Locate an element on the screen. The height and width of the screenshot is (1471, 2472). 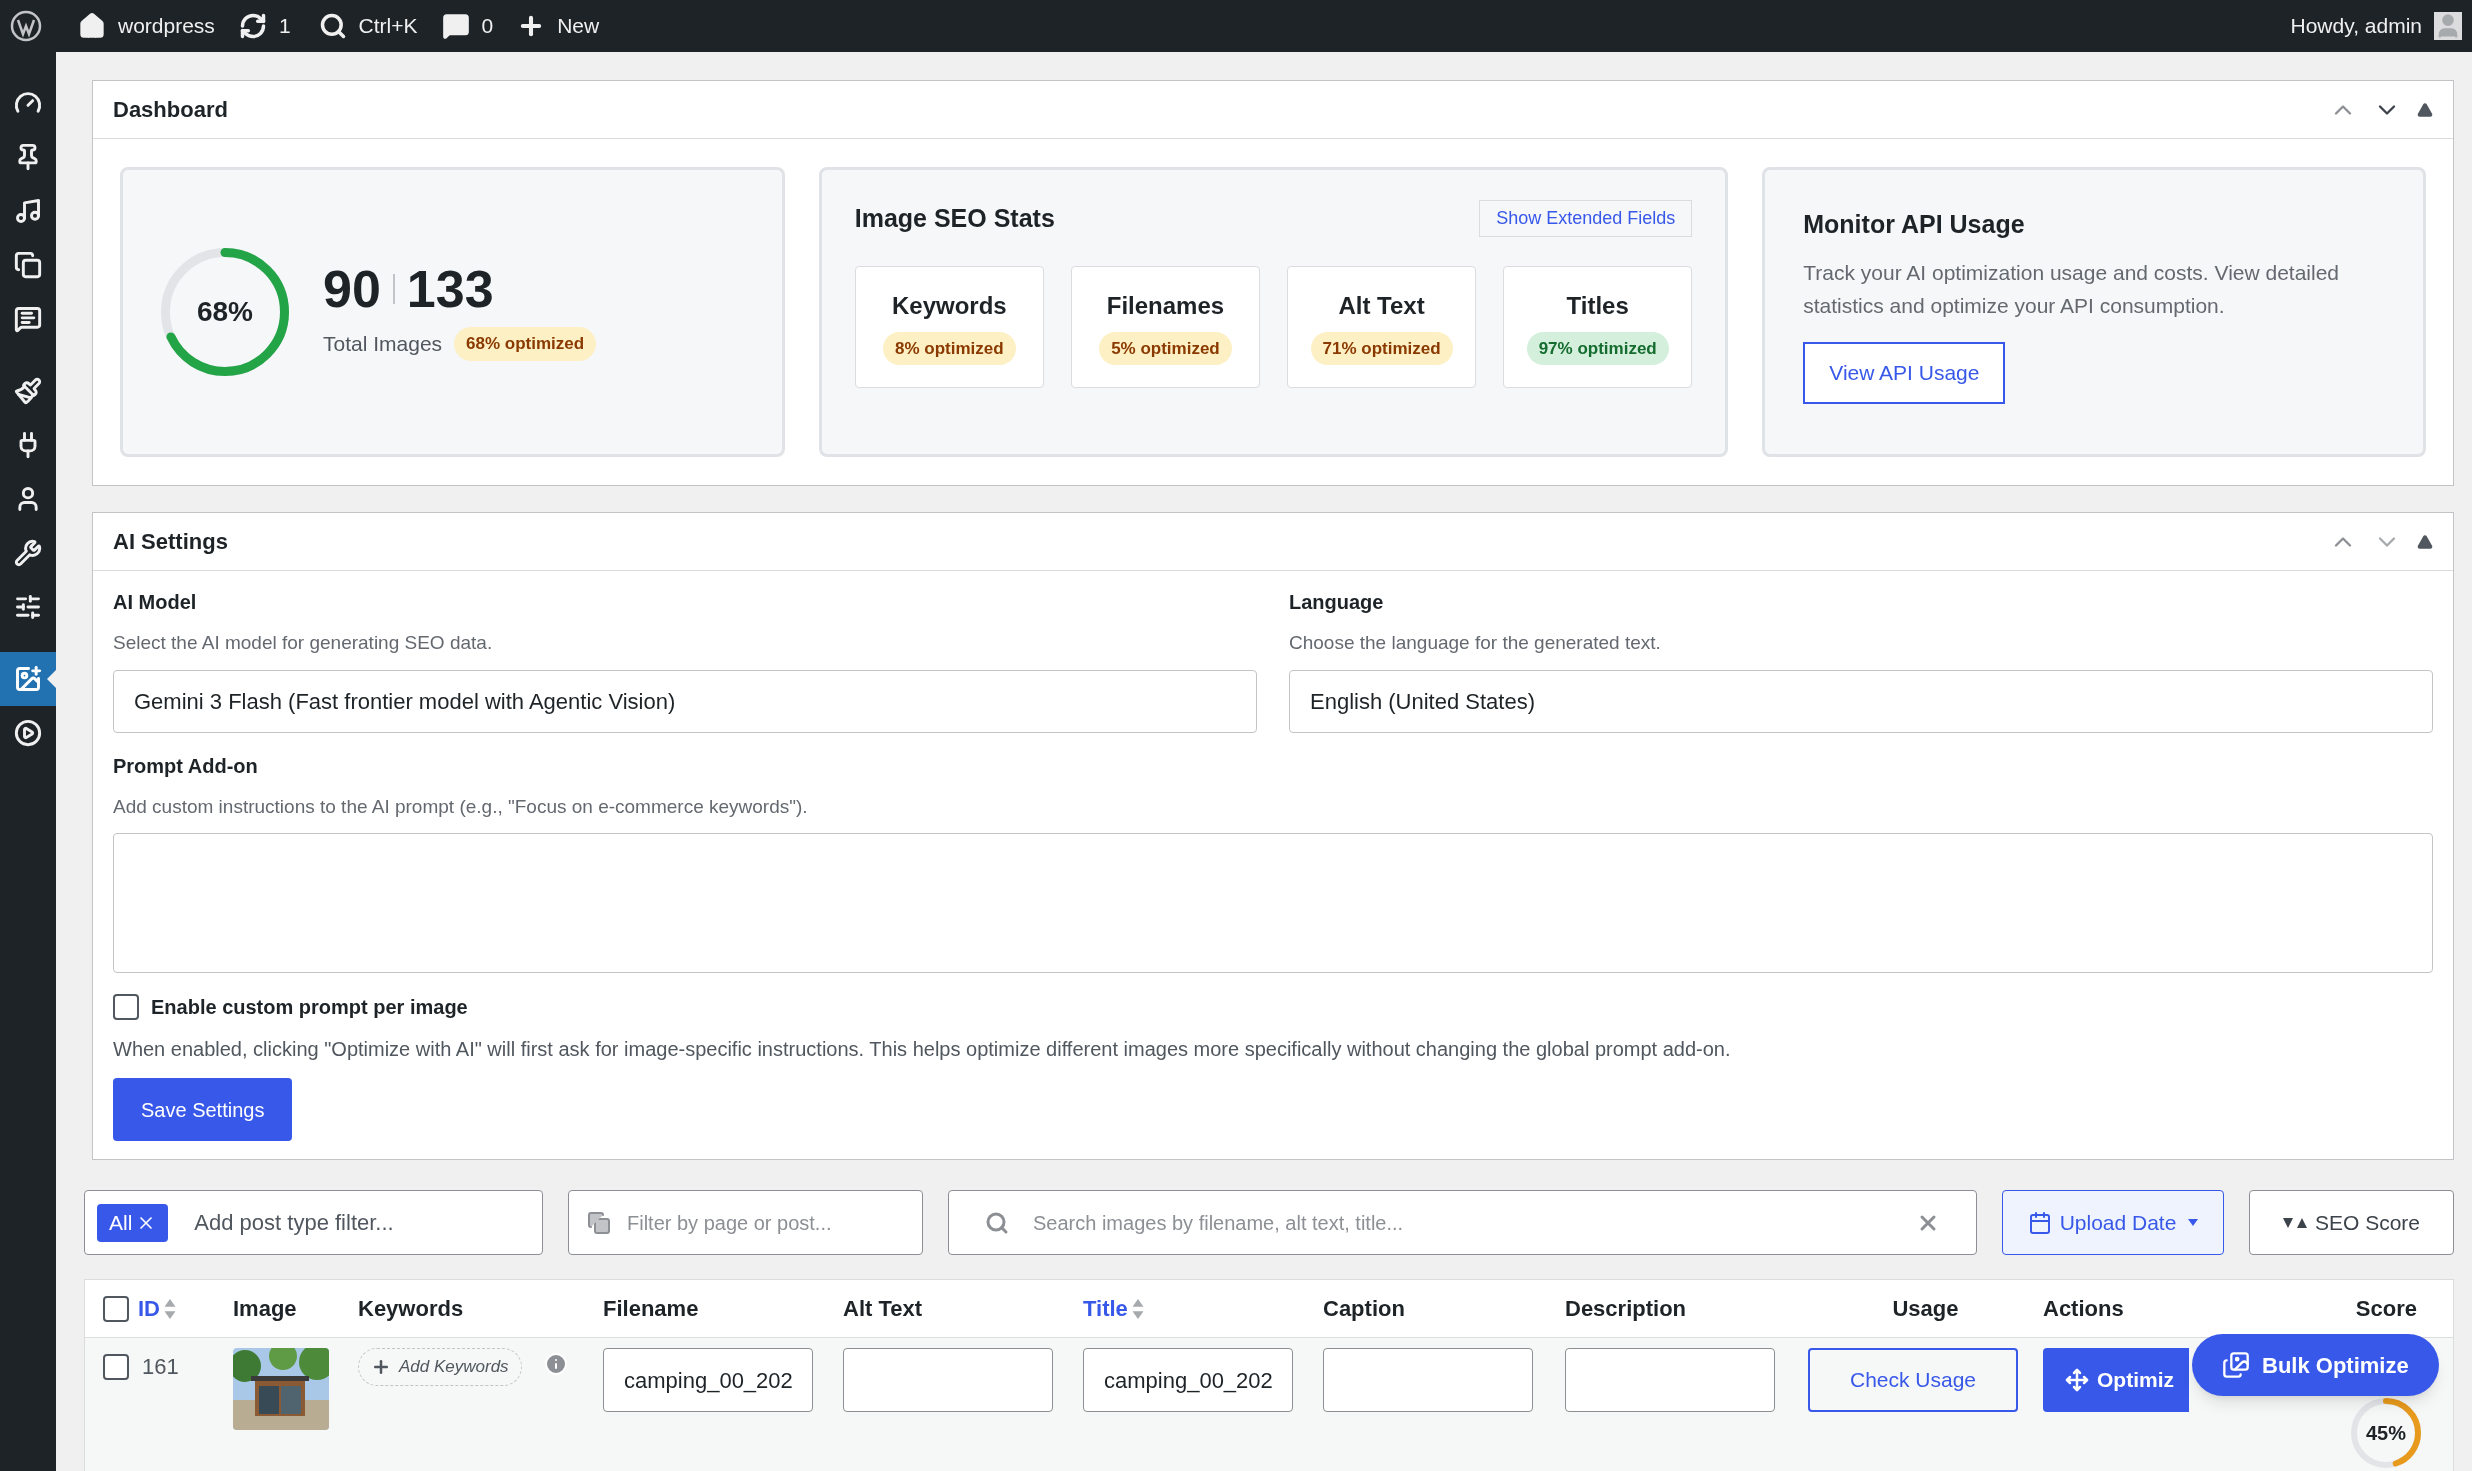
field-label: Language is located at coordinates (1337, 602).